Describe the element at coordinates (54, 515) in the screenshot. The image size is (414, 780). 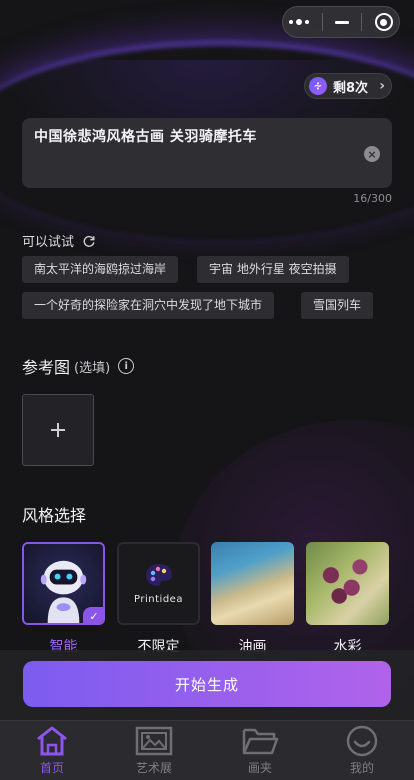
I see `style-section-title: 风格选择` at that location.